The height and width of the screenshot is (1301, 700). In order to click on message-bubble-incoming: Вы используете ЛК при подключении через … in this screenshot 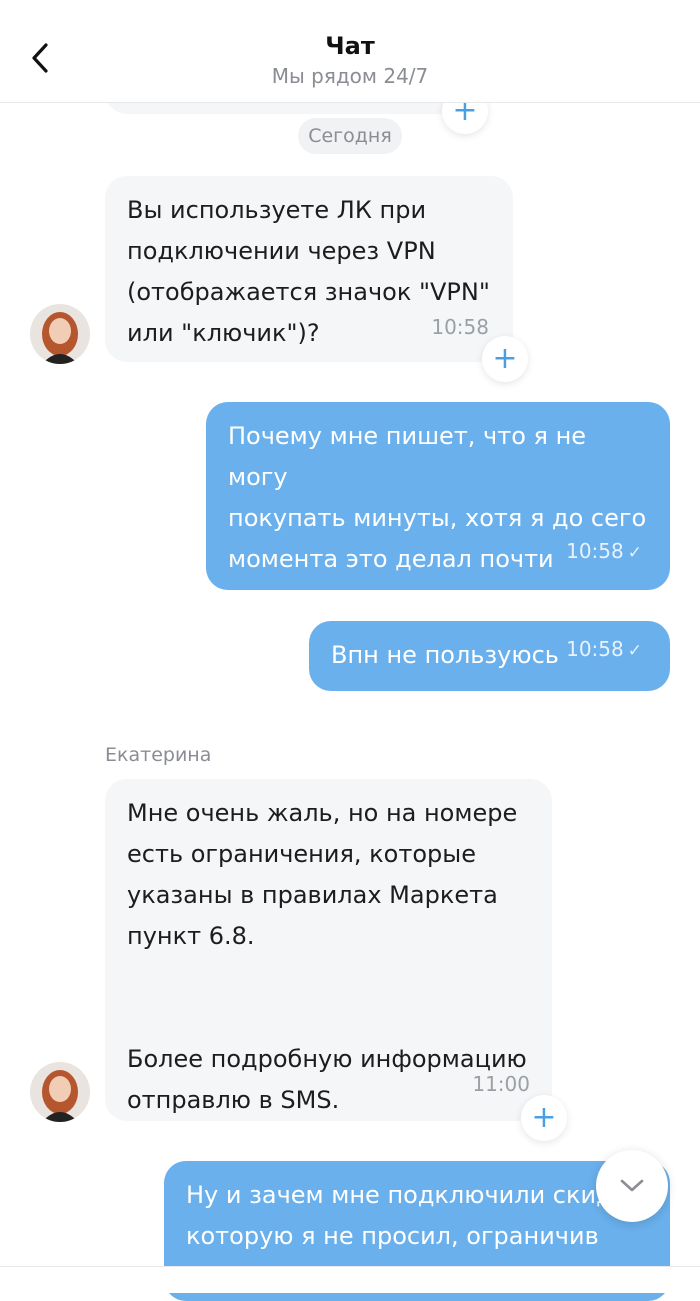, I will do `click(309, 269)`.